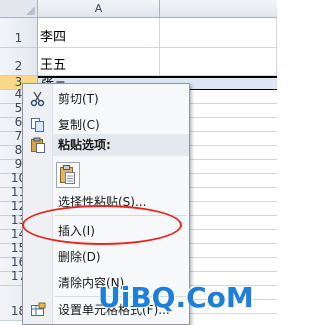  What do you see at coordinates (38, 99) in the screenshot?
I see `scissors-icon` at bounding box center [38, 99].